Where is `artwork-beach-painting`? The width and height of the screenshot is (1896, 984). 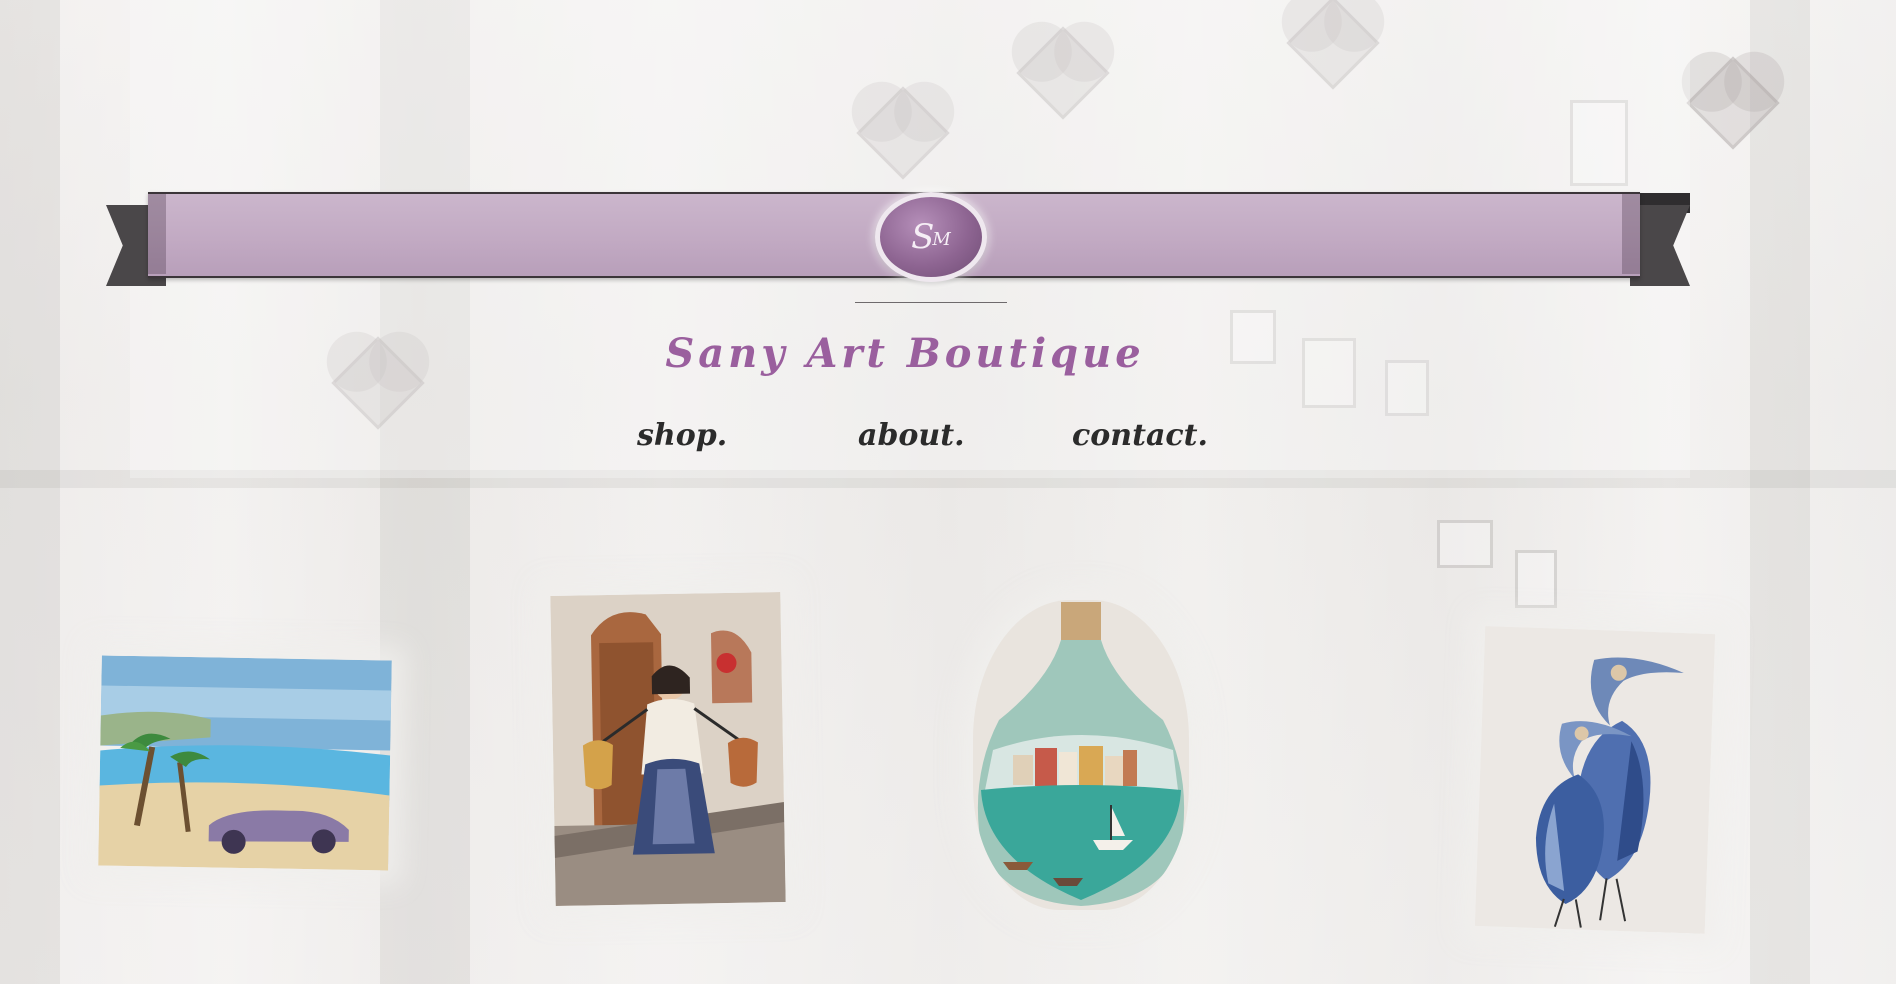 artwork-beach-painting is located at coordinates (245, 763).